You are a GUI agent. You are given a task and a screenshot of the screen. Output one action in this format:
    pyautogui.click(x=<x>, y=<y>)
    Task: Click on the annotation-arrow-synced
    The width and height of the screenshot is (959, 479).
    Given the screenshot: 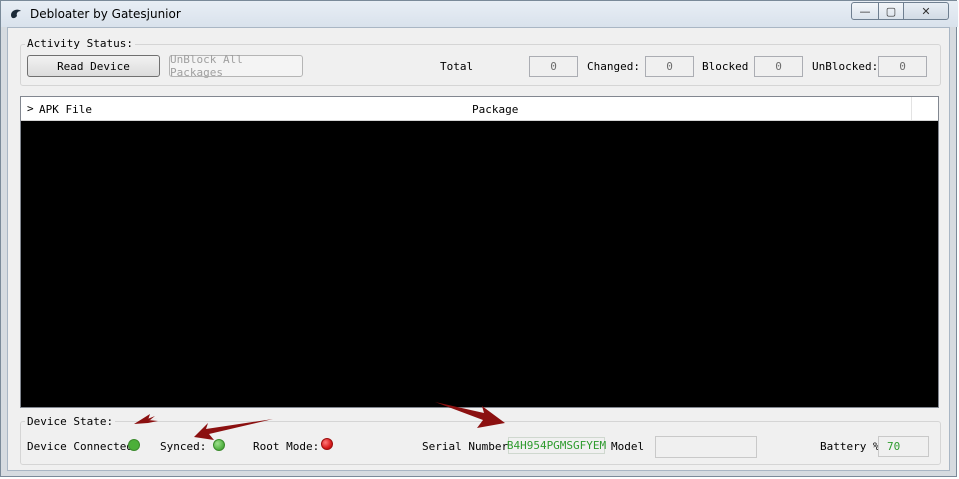 What is the action you would take?
    pyautogui.click(x=233, y=429)
    